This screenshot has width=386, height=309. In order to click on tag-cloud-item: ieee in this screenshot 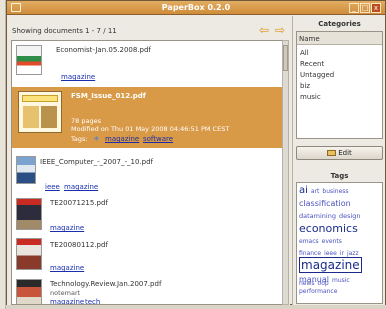, I will do `click(330, 253)`.